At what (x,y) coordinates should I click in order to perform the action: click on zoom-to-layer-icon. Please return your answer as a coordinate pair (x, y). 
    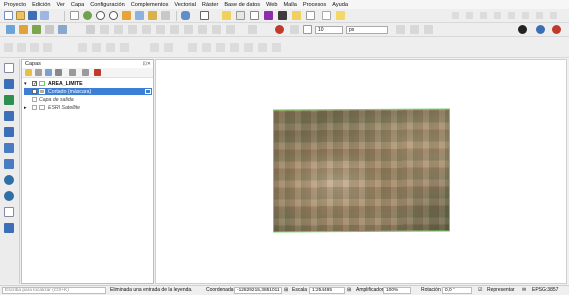
    Looking at the image, I should click on (152, 15).